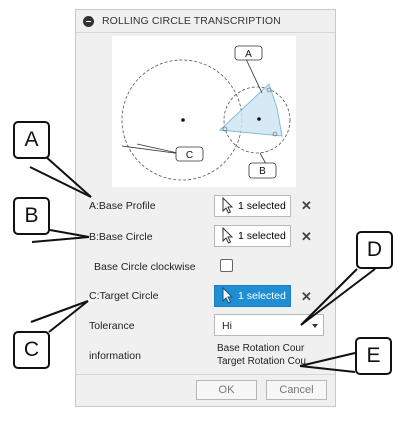  I want to click on callout-c: C, so click(31, 350).